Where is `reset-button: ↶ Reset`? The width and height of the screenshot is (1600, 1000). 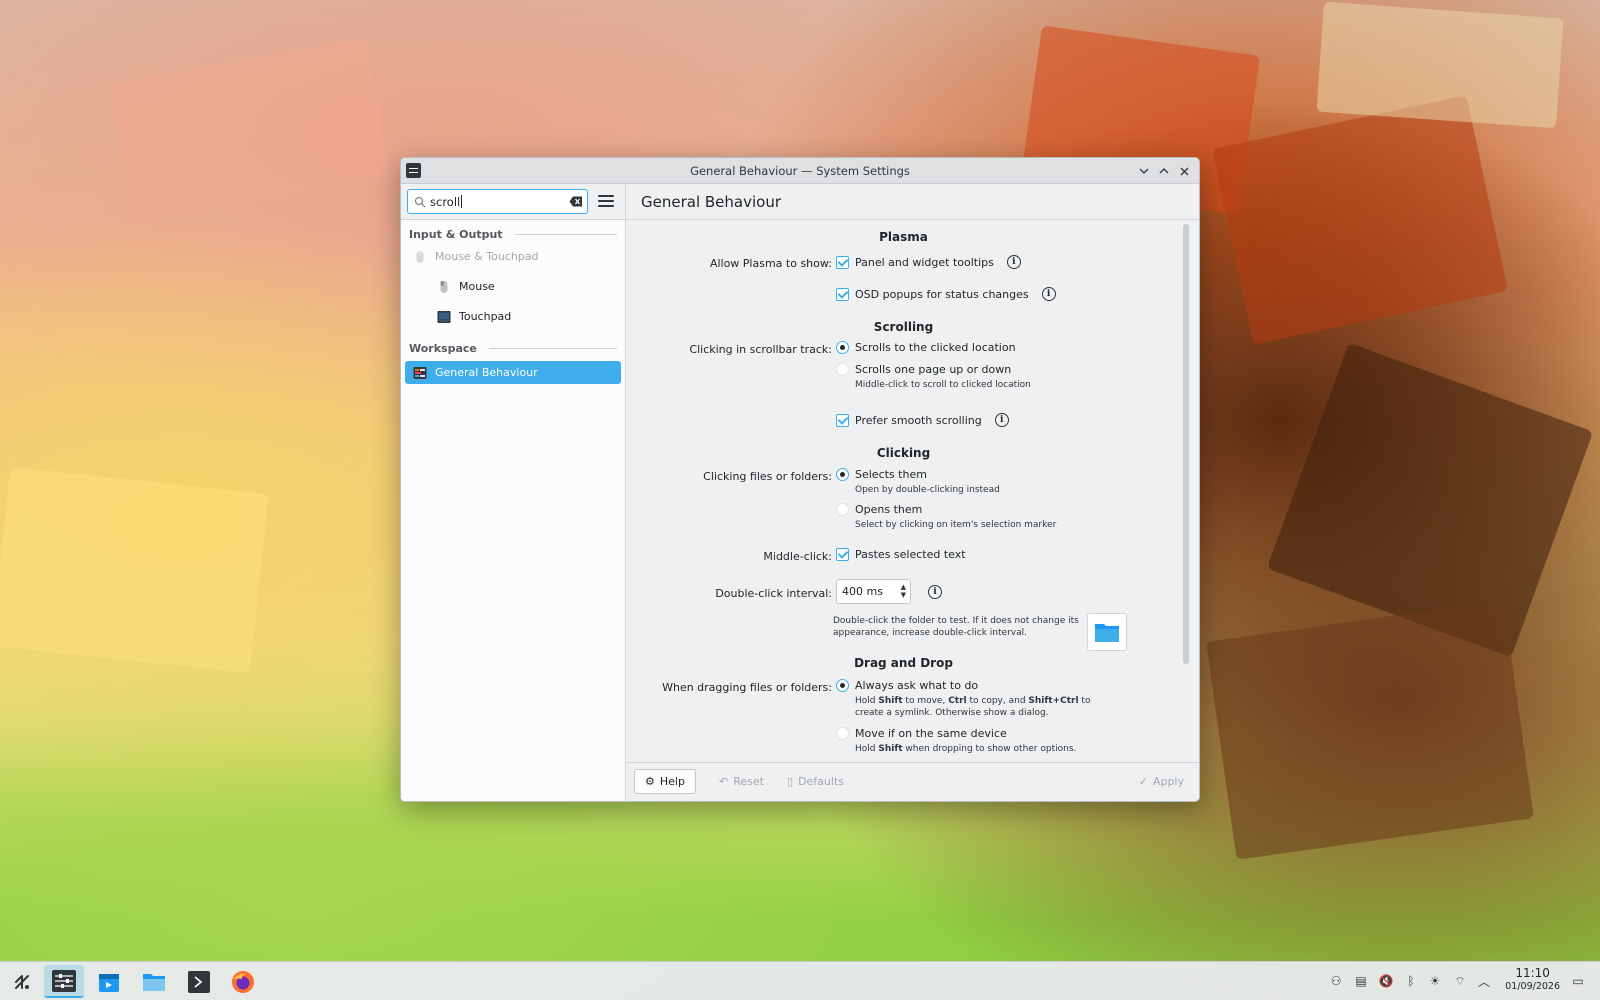 reset-button: ↶ Reset is located at coordinates (741, 781).